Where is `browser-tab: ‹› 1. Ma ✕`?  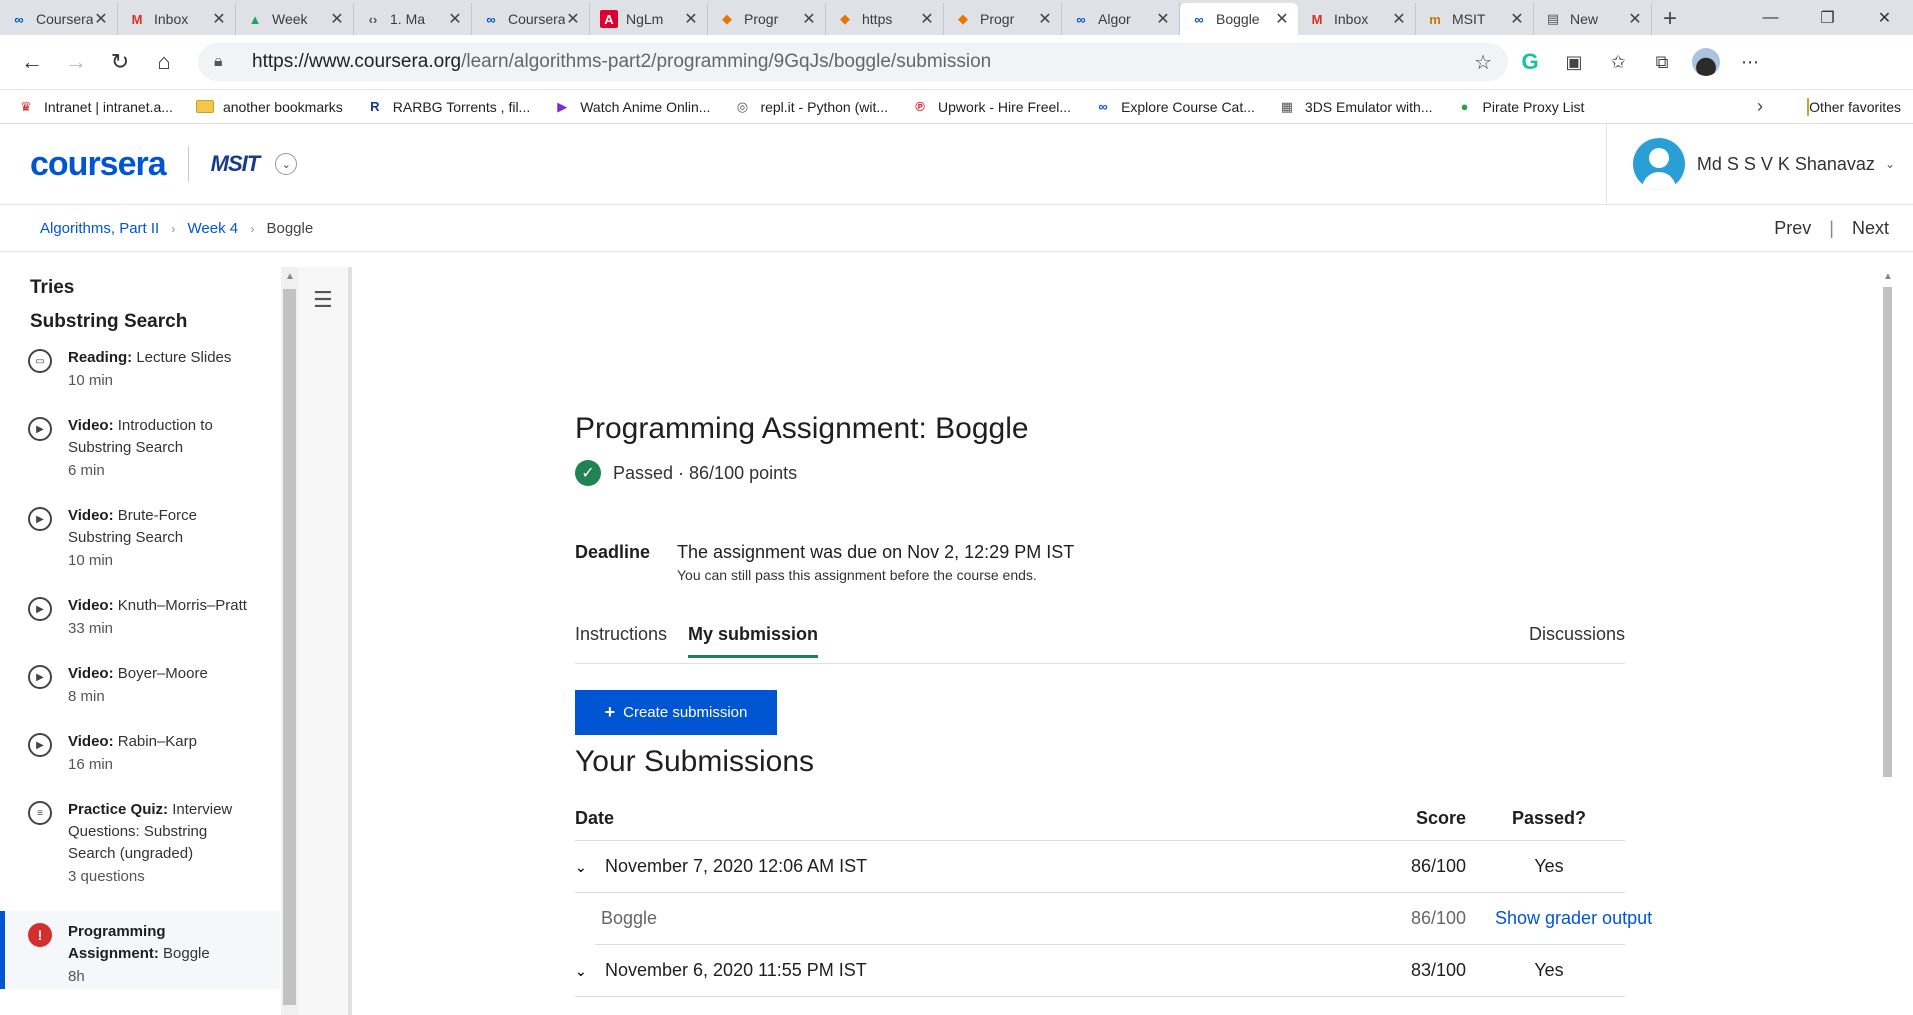 browser-tab: ‹› 1. Ma ✕ is located at coordinates (413, 19).